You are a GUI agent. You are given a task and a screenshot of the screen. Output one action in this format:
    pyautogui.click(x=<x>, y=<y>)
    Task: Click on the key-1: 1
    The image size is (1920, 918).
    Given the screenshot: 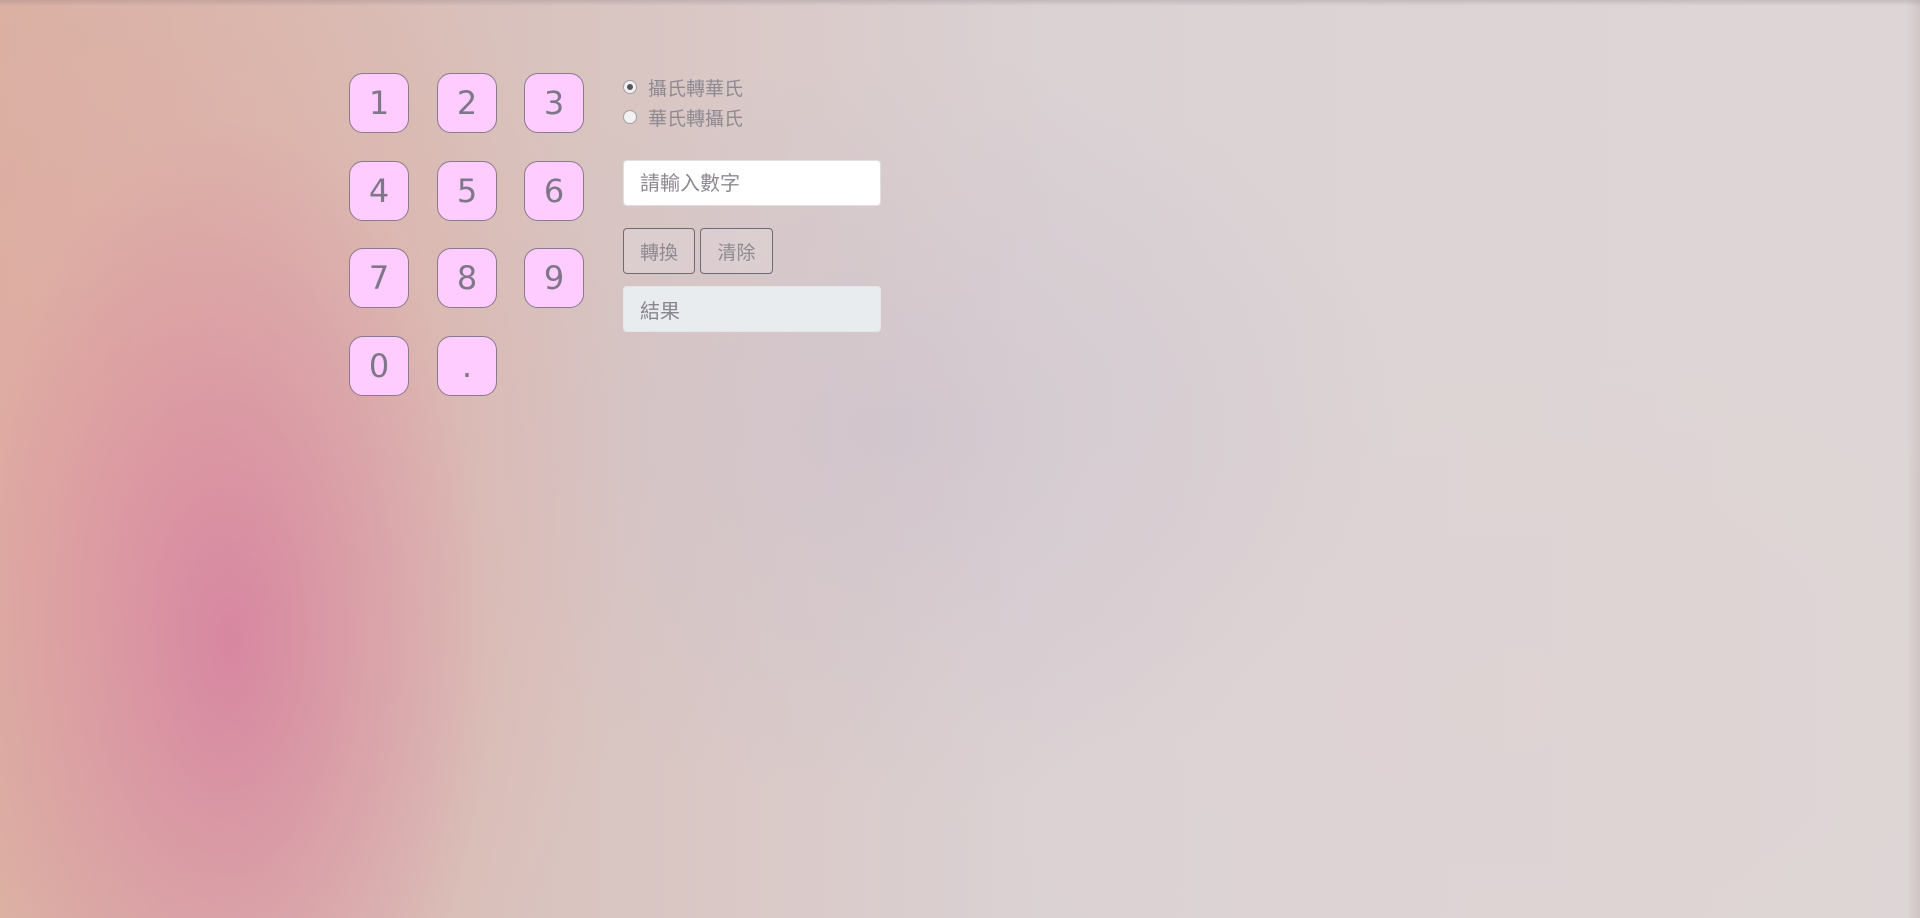 What is the action you would take?
    pyautogui.click(x=379, y=103)
    